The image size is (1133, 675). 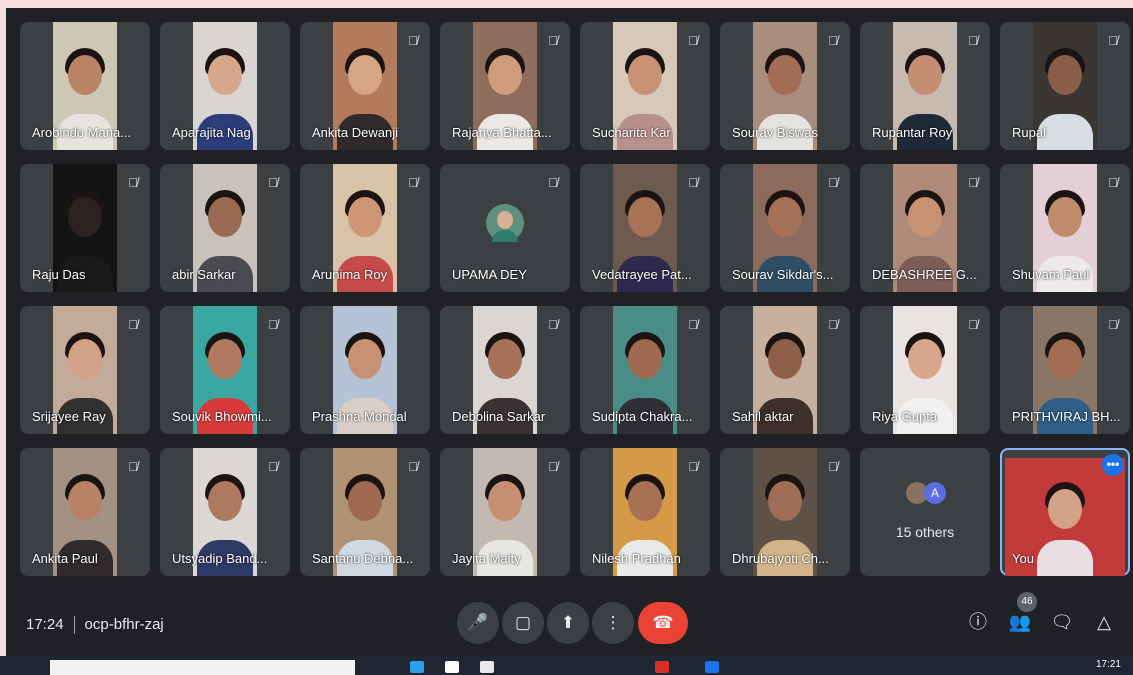 I want to click on mic-icon: 🎤, so click(x=478, y=622).